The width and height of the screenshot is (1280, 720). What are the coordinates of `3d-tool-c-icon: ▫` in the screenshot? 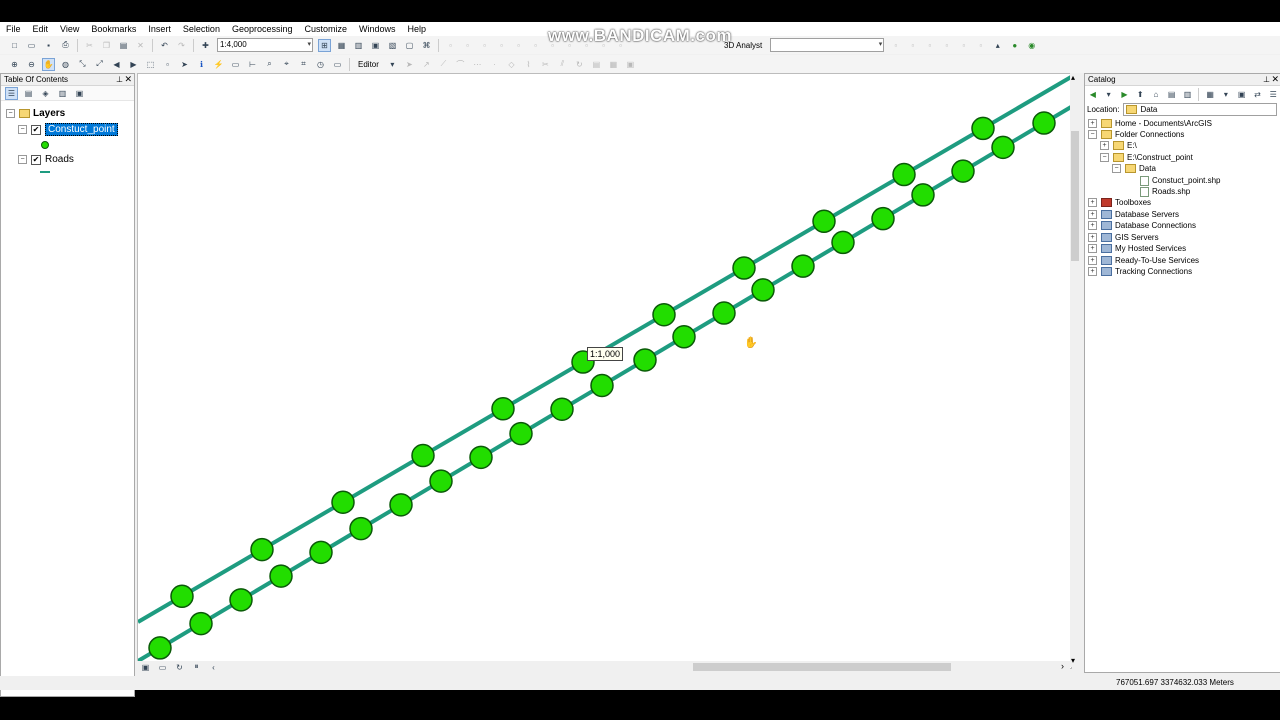 It's located at (929, 45).